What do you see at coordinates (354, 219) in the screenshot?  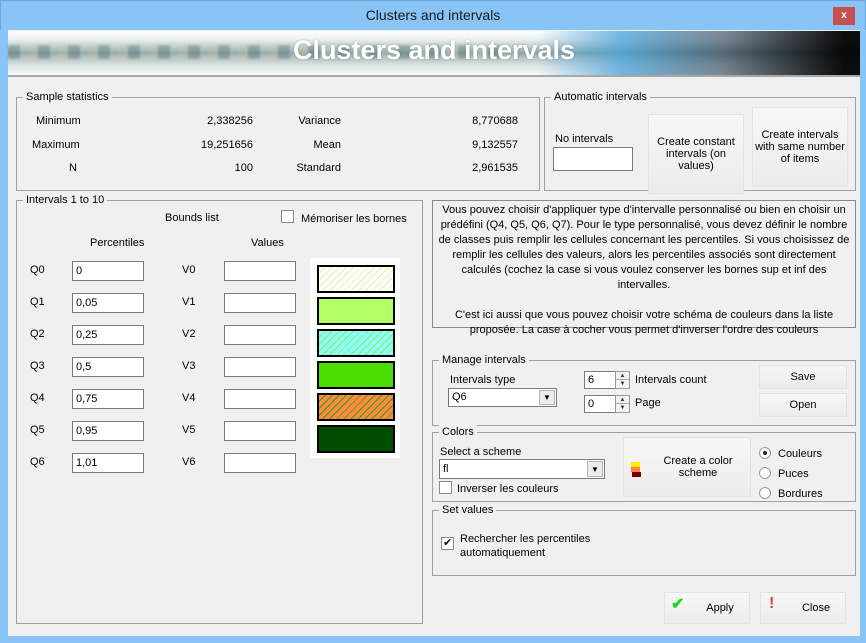 I see `memorize-bounds-label: Mémoriser les bornes` at bounding box center [354, 219].